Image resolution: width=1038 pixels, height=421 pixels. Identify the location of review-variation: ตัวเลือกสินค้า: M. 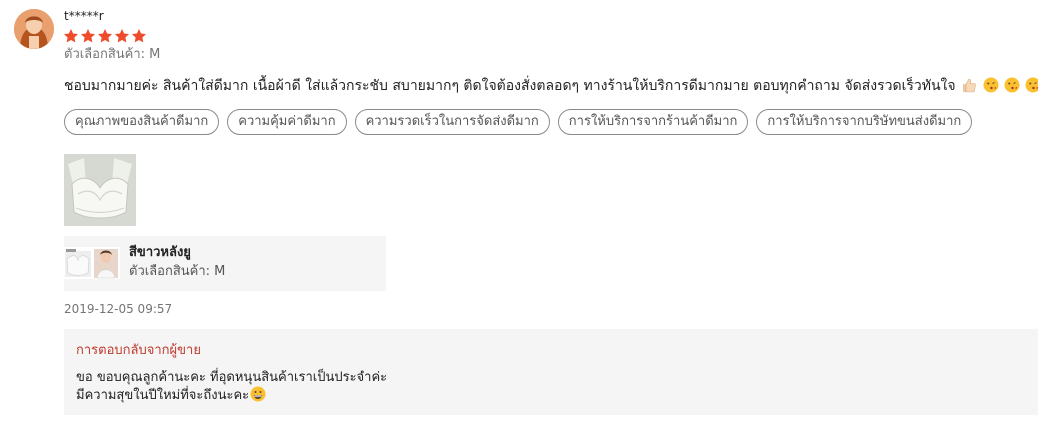
(112, 54).